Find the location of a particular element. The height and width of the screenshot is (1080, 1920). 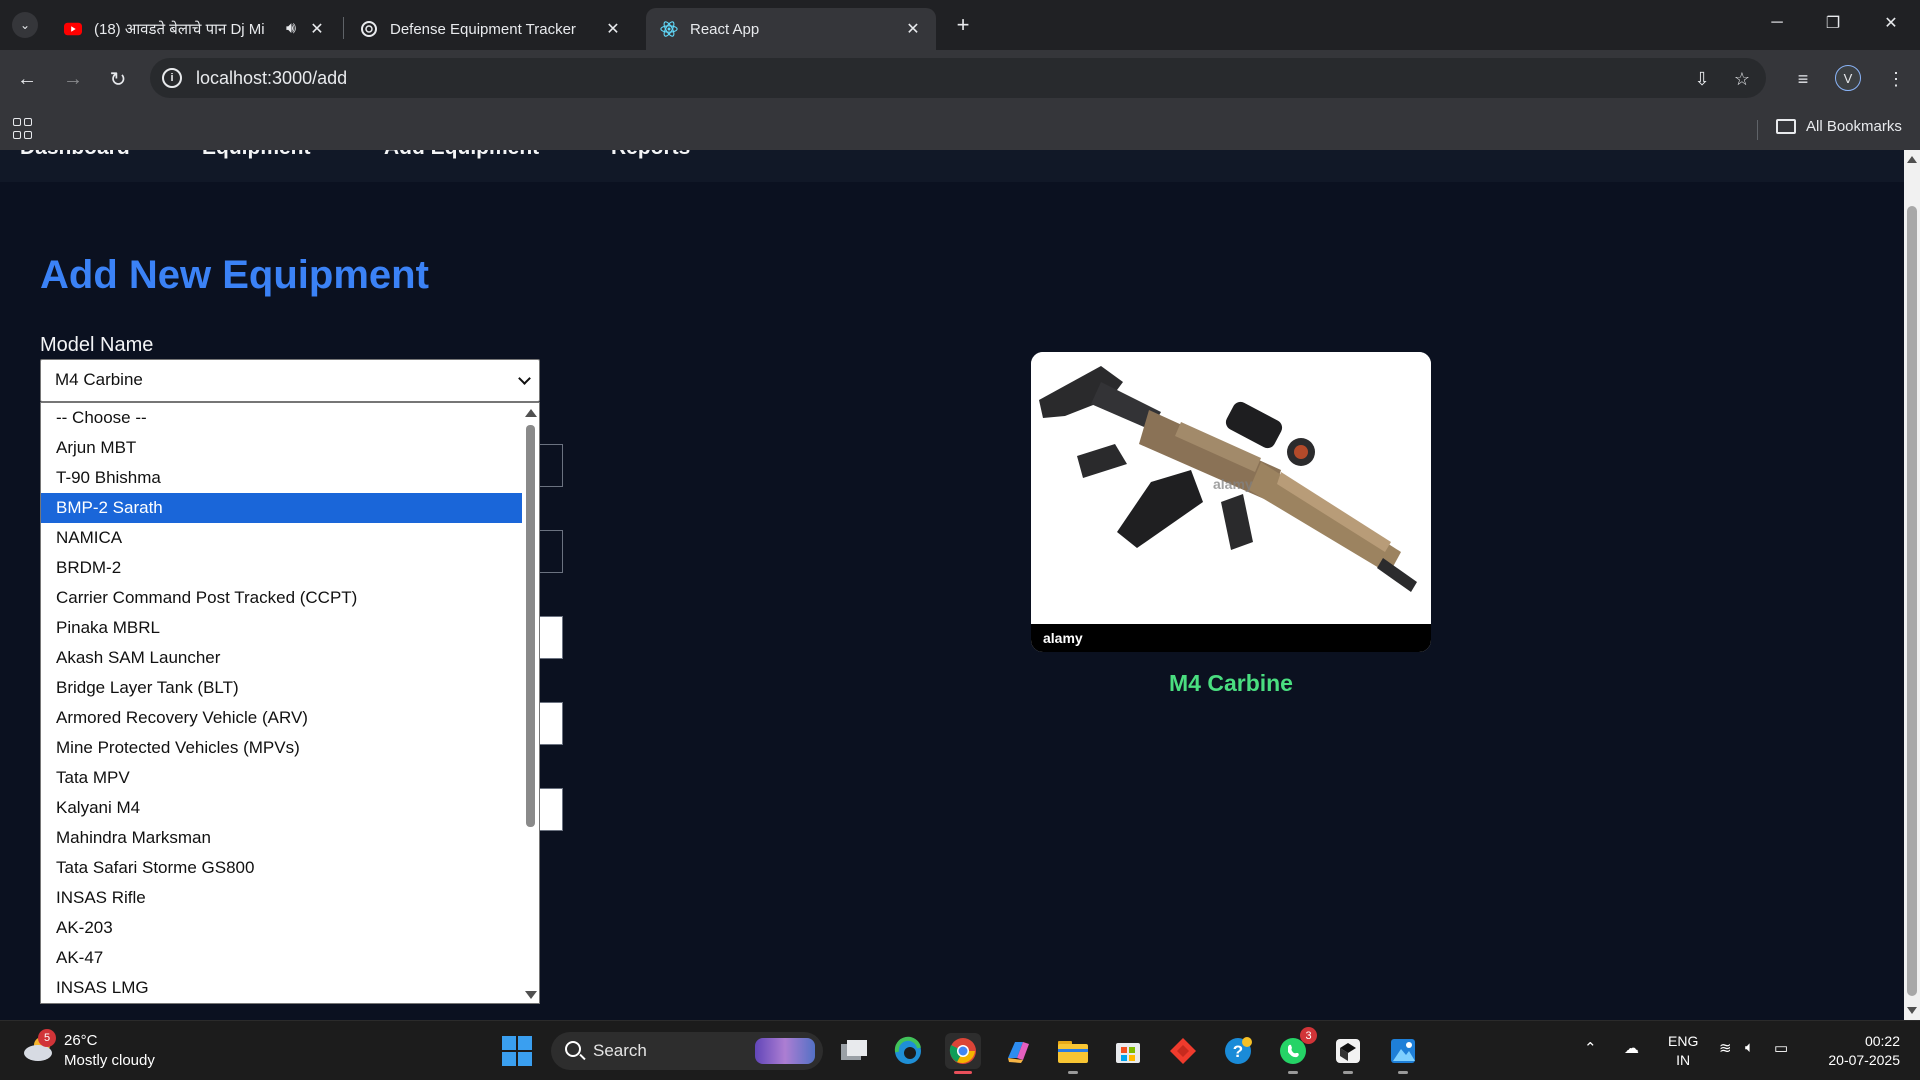

dropdown-option: Arjun MBT is located at coordinates (282, 448).